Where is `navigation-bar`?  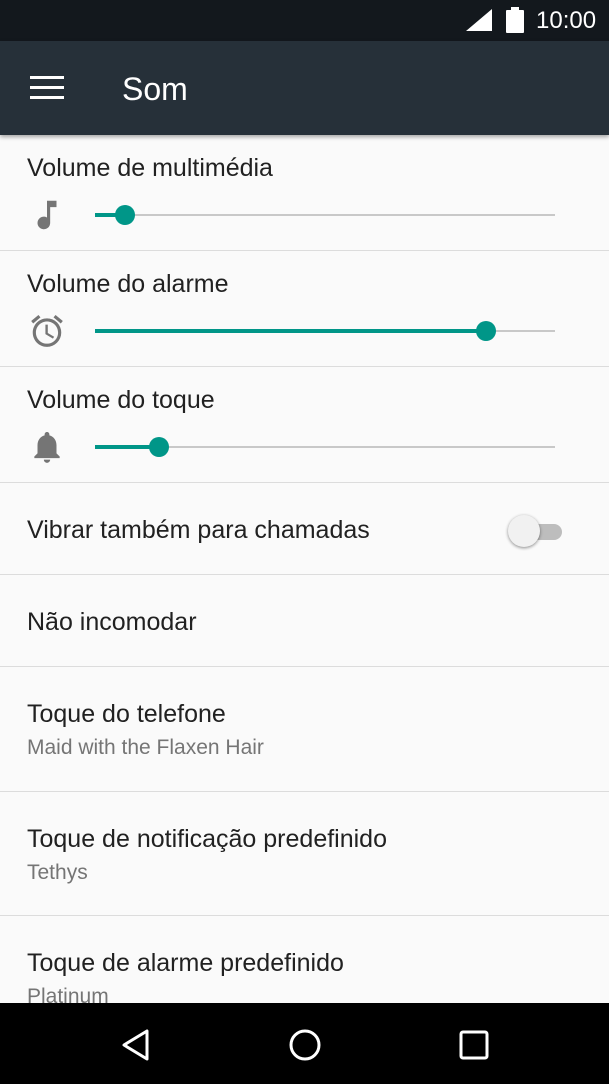 navigation-bar is located at coordinates (304, 1043).